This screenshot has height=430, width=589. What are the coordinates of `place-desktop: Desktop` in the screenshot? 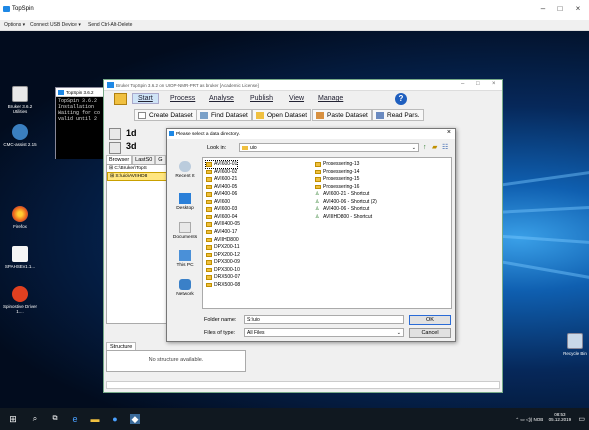 It's located at (185, 202).